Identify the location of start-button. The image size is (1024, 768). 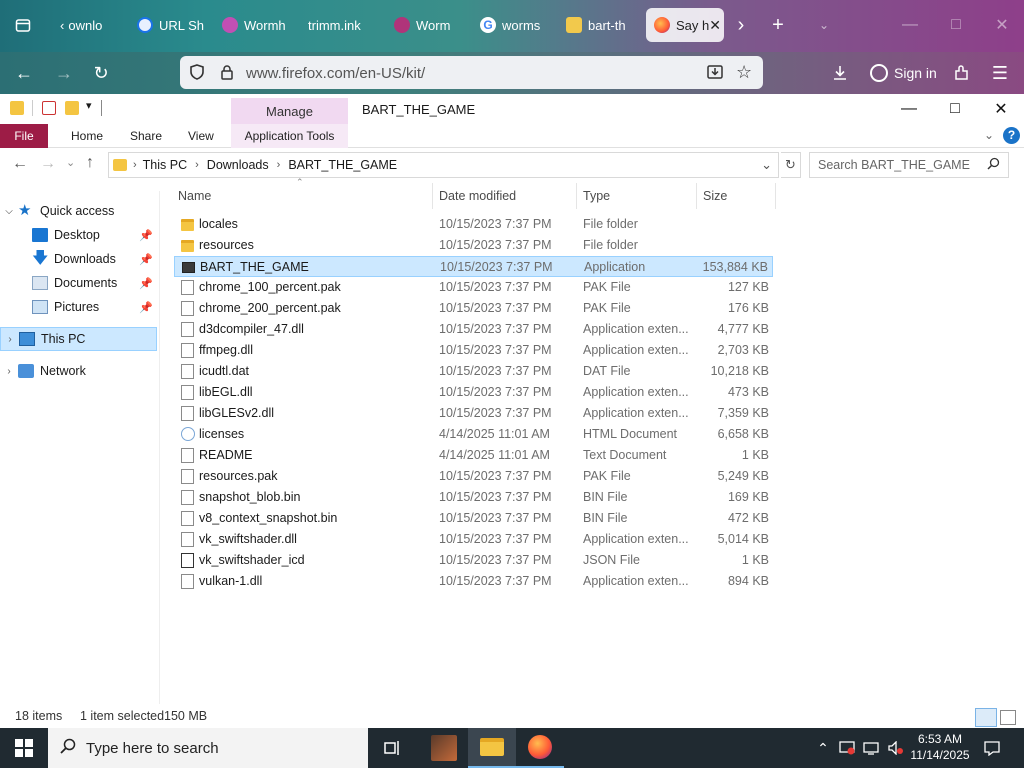
(24, 748).